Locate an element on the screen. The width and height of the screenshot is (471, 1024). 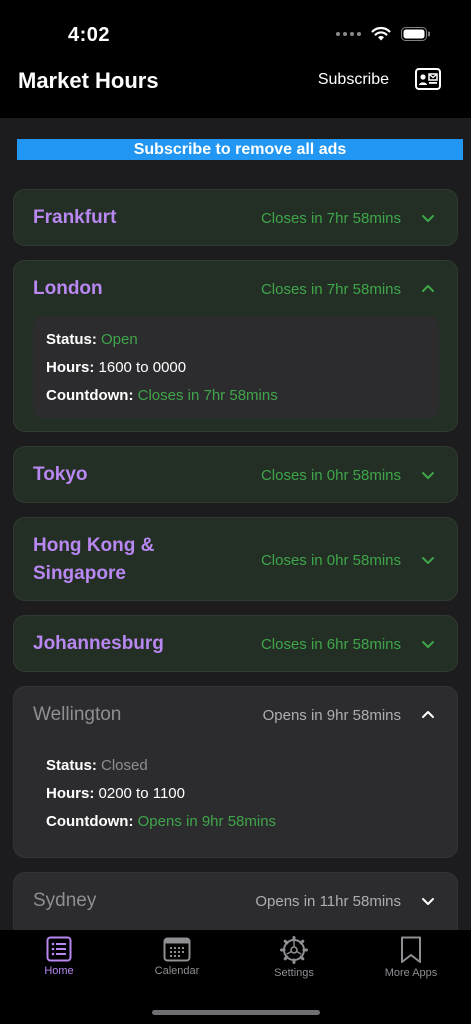
city-name: Tokyo is located at coordinates (60, 474).